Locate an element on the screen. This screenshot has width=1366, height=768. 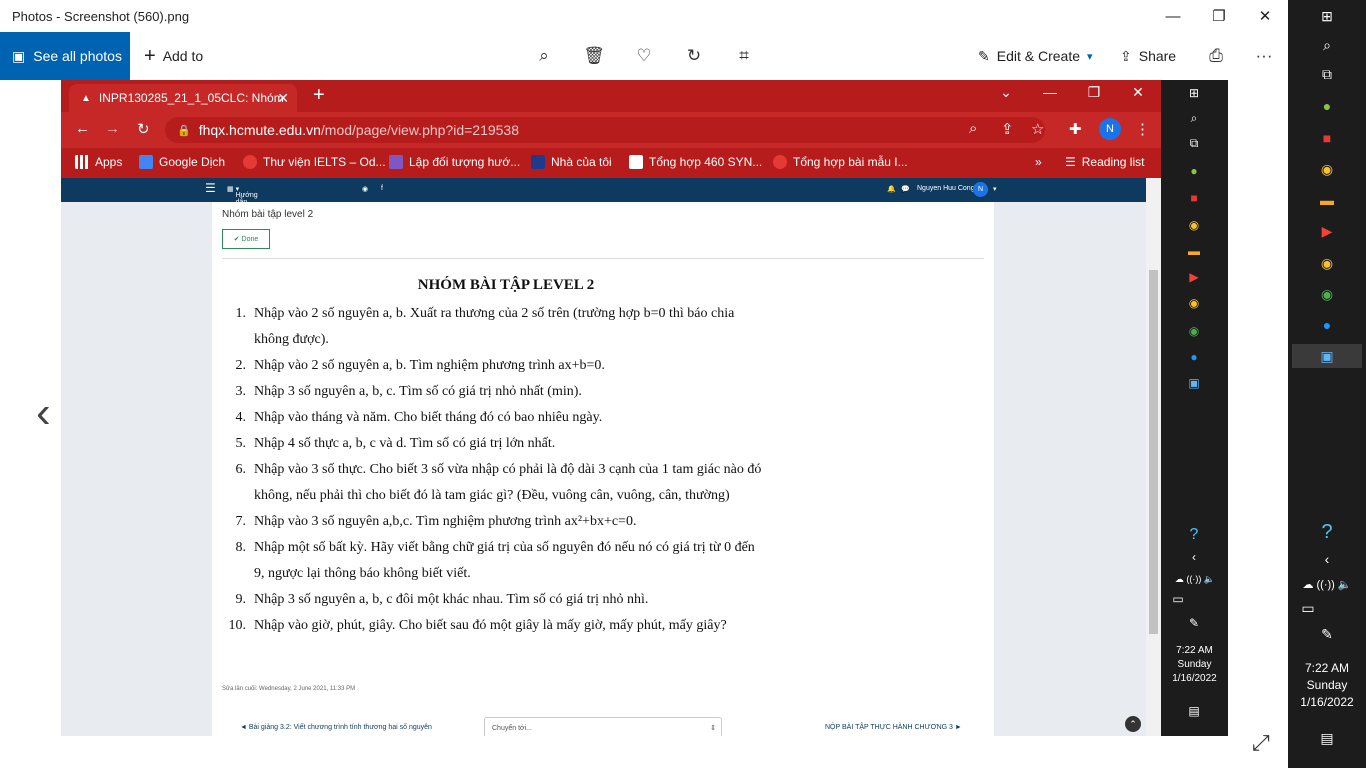
next-activity-link: NỘP BÀI TẬP THỰC HÀNH CHƯƠNG 3 ► is located at coordinates (893, 727).